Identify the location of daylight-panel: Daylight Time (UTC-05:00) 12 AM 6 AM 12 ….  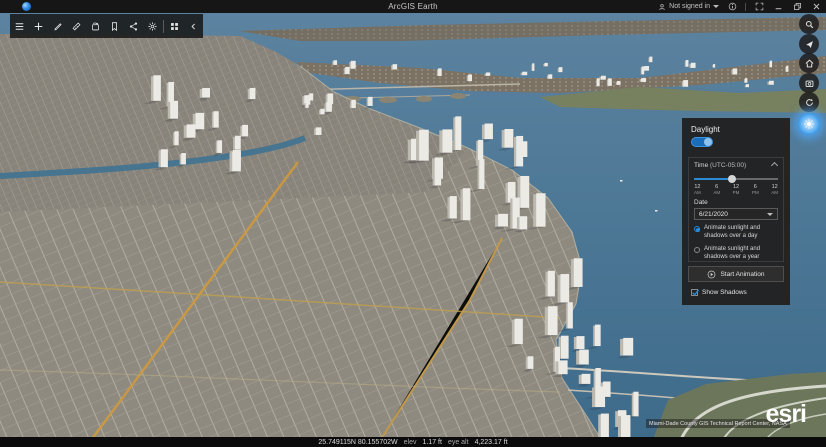
(736, 211).